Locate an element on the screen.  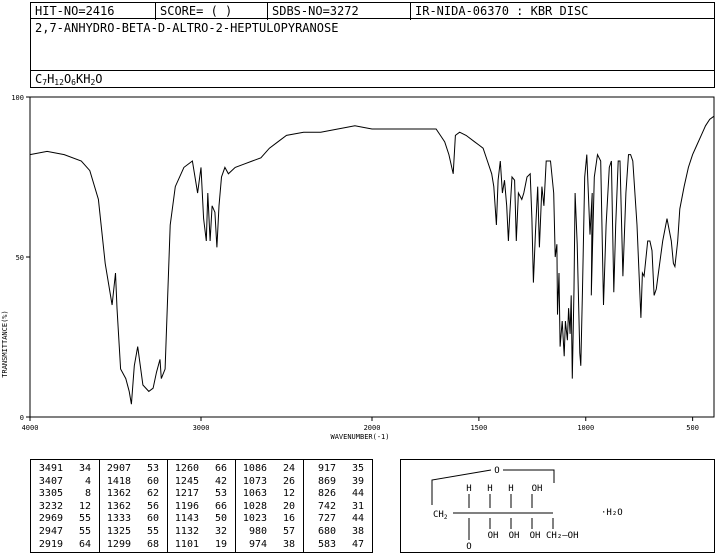
y-tick-label: 100 is located at coordinates (17, 98).